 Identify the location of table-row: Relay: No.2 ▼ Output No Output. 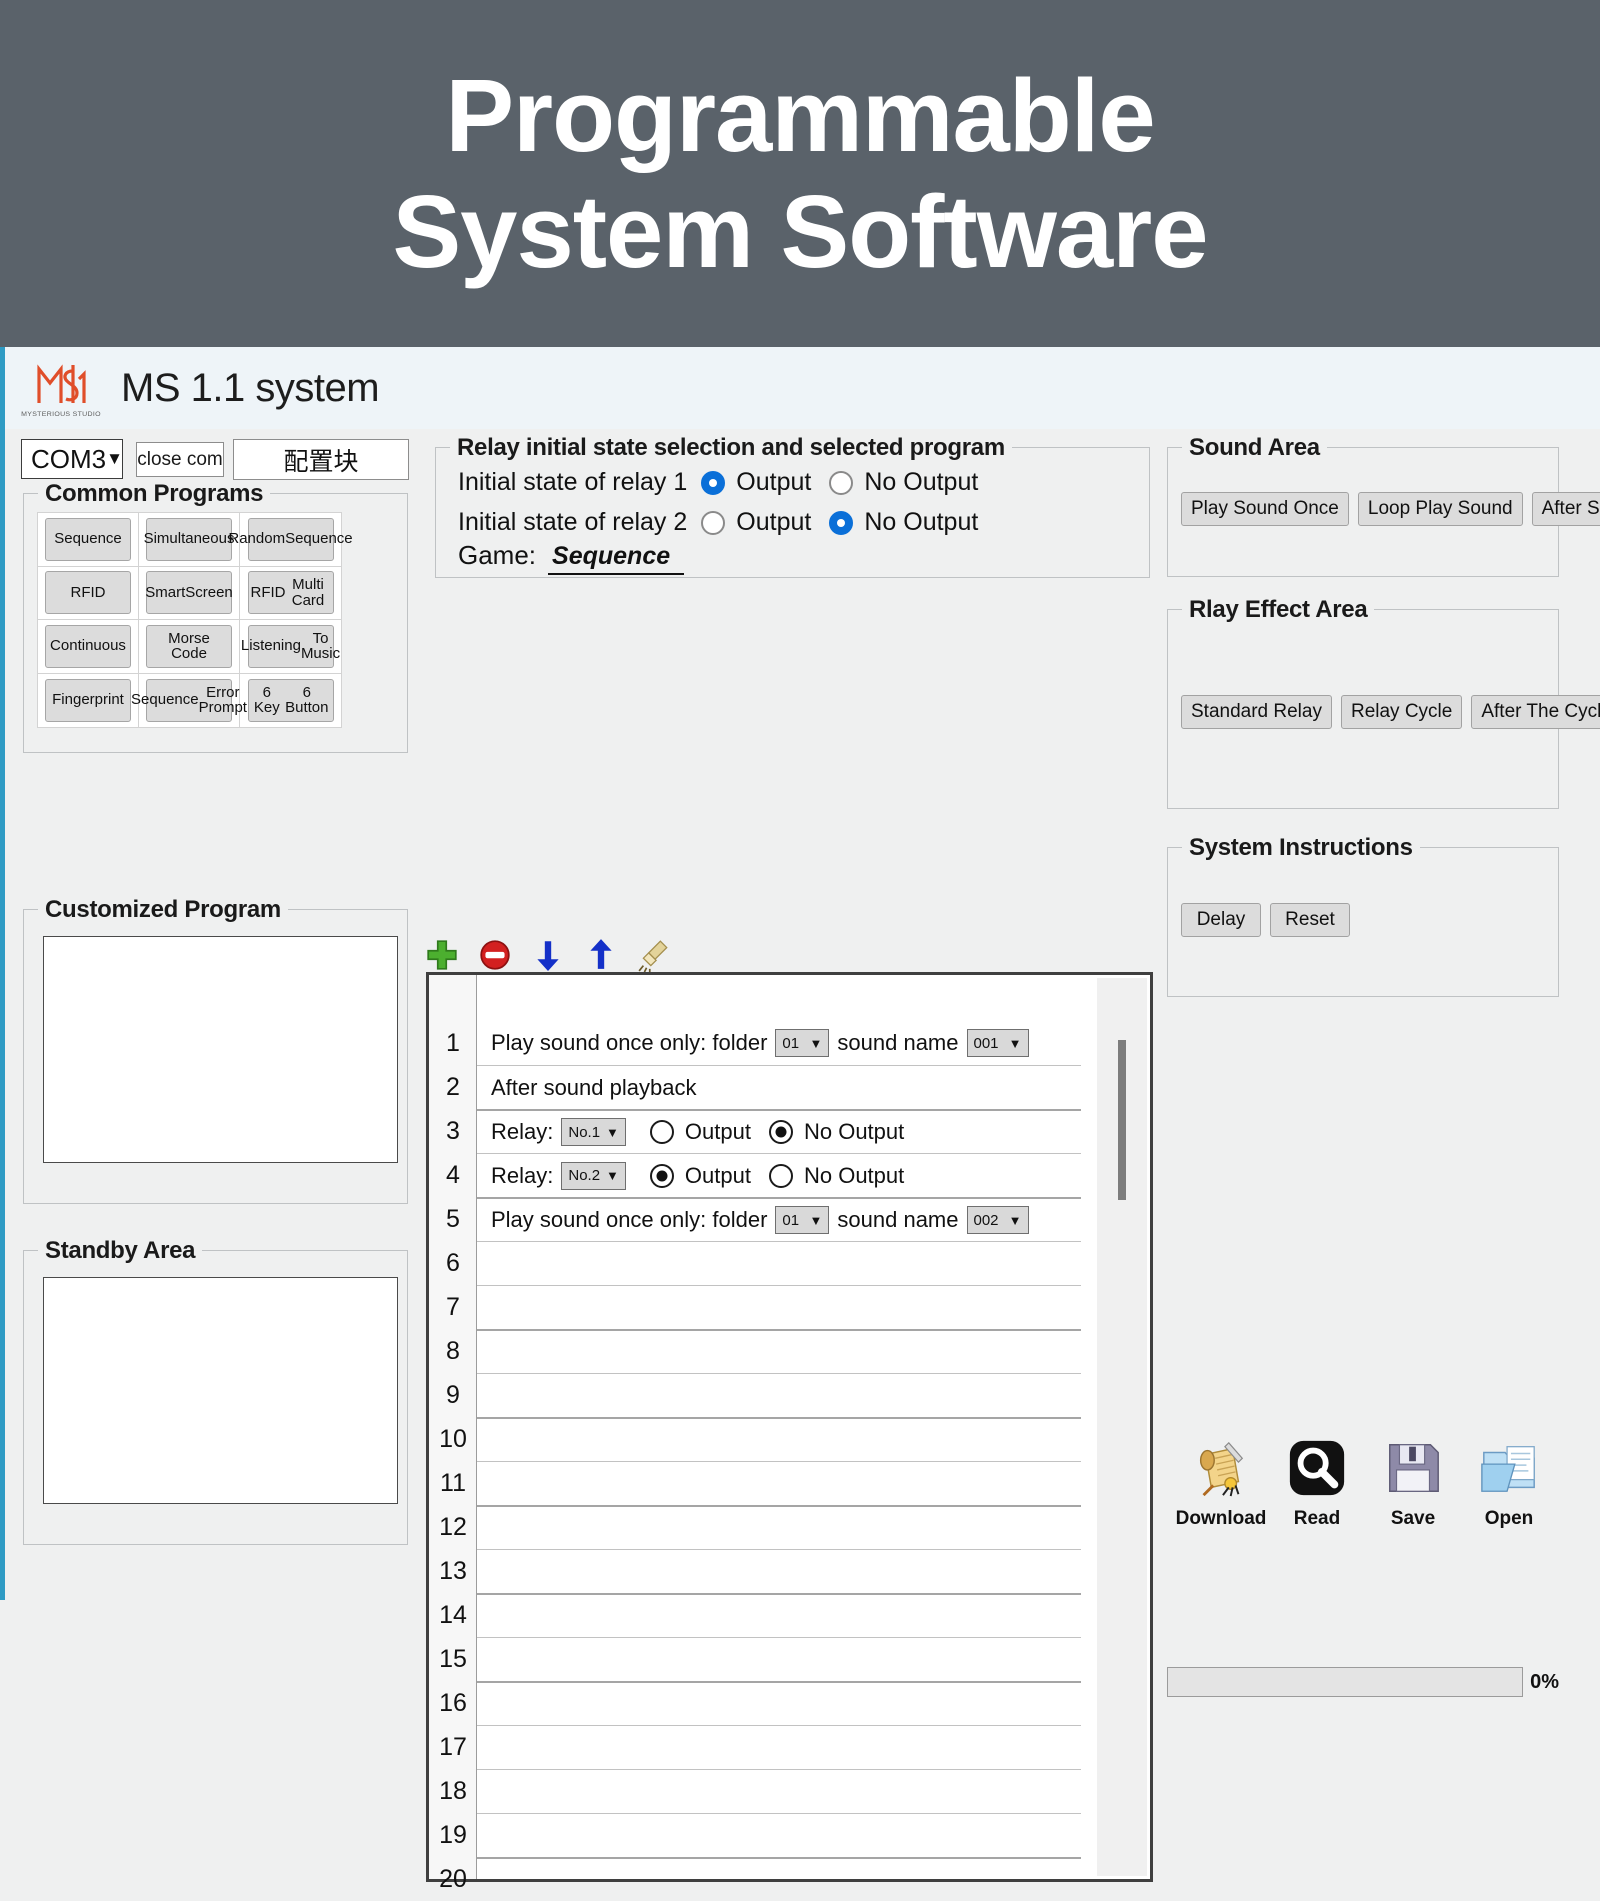
(779, 1175).